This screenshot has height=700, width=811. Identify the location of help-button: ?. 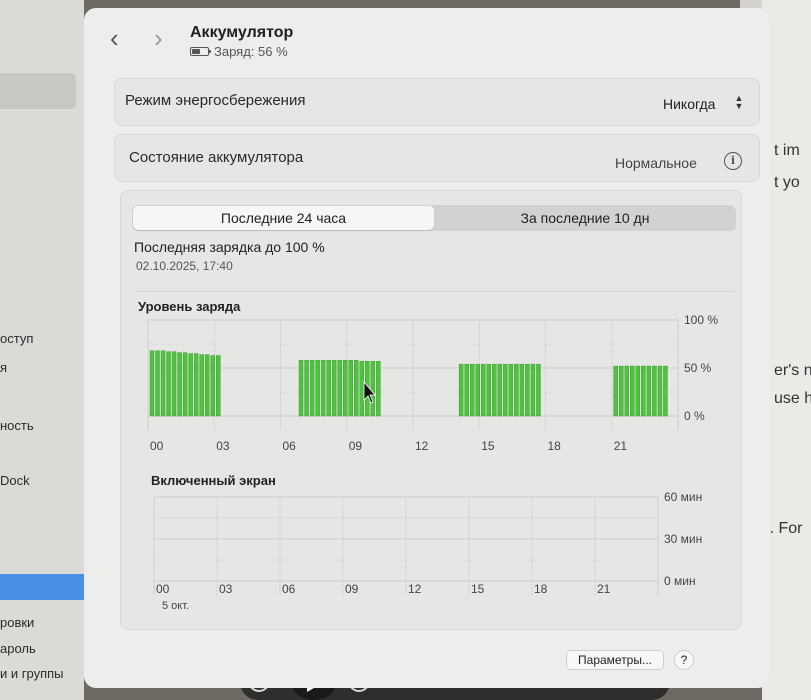
(684, 660).